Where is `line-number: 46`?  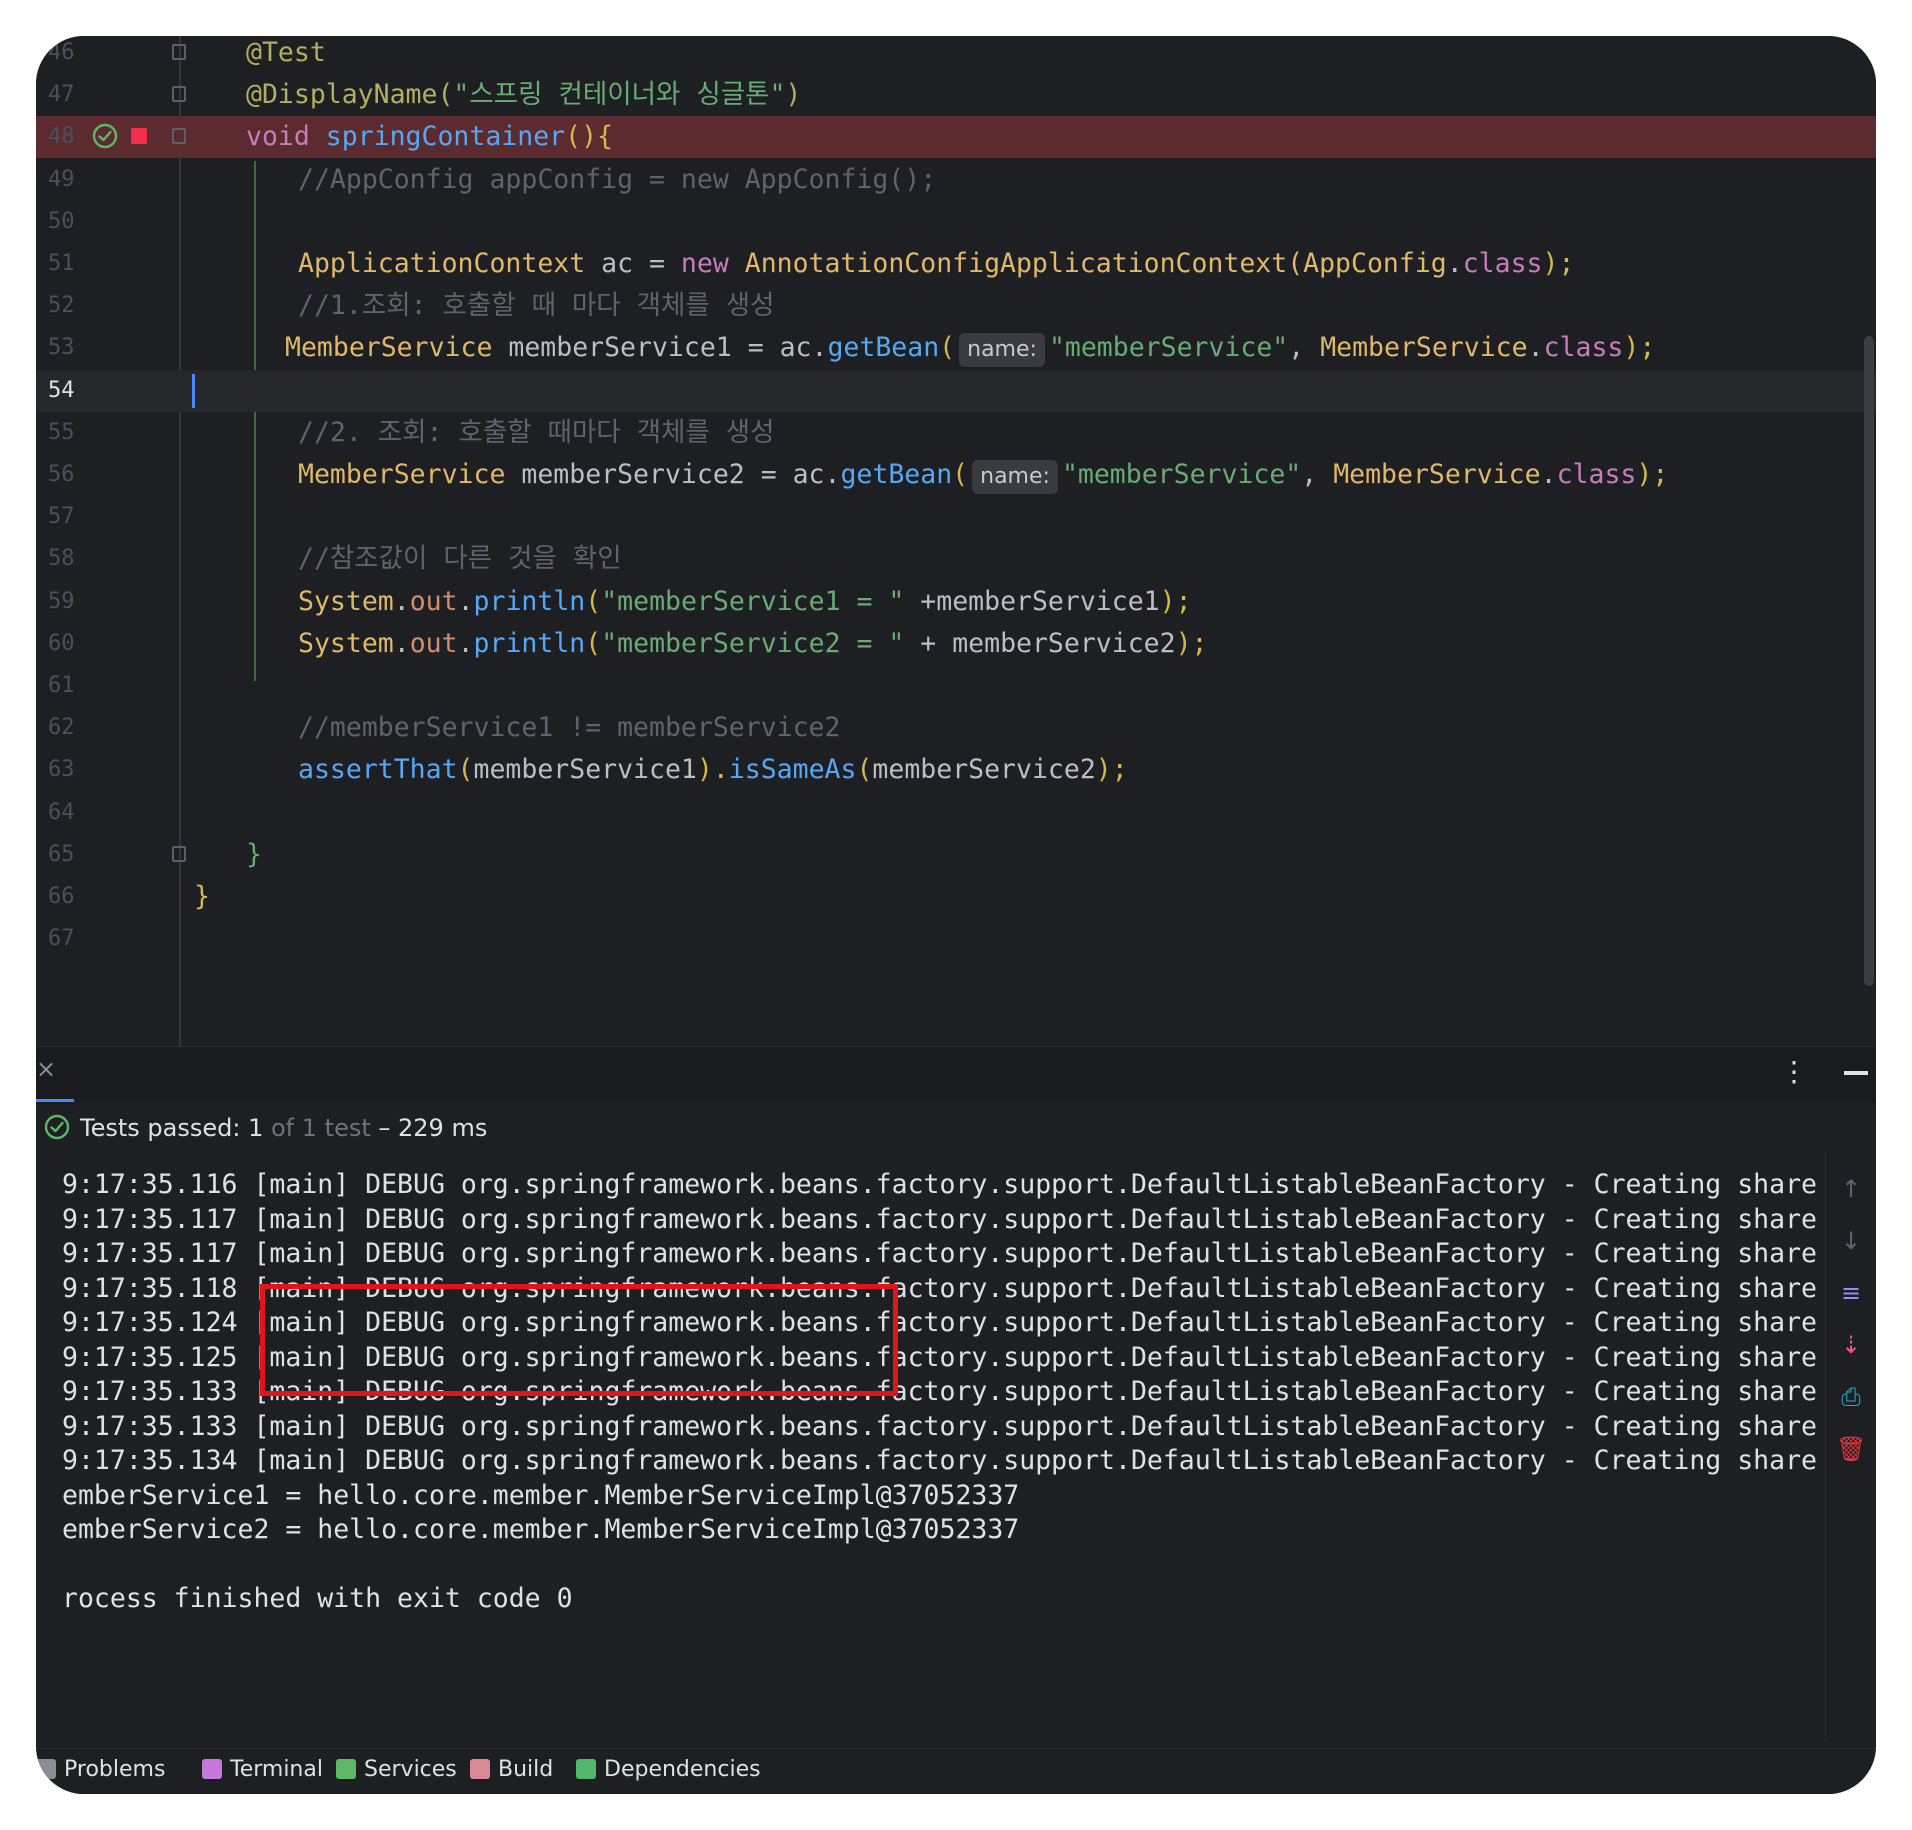 line-number: 46 is located at coordinates (73, 52).